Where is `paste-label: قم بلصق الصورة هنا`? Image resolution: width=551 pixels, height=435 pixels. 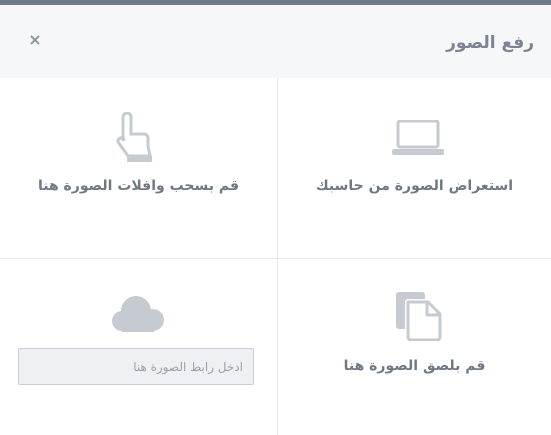
paste-label: قم بلصق الصورة هنا is located at coordinates (414, 366).